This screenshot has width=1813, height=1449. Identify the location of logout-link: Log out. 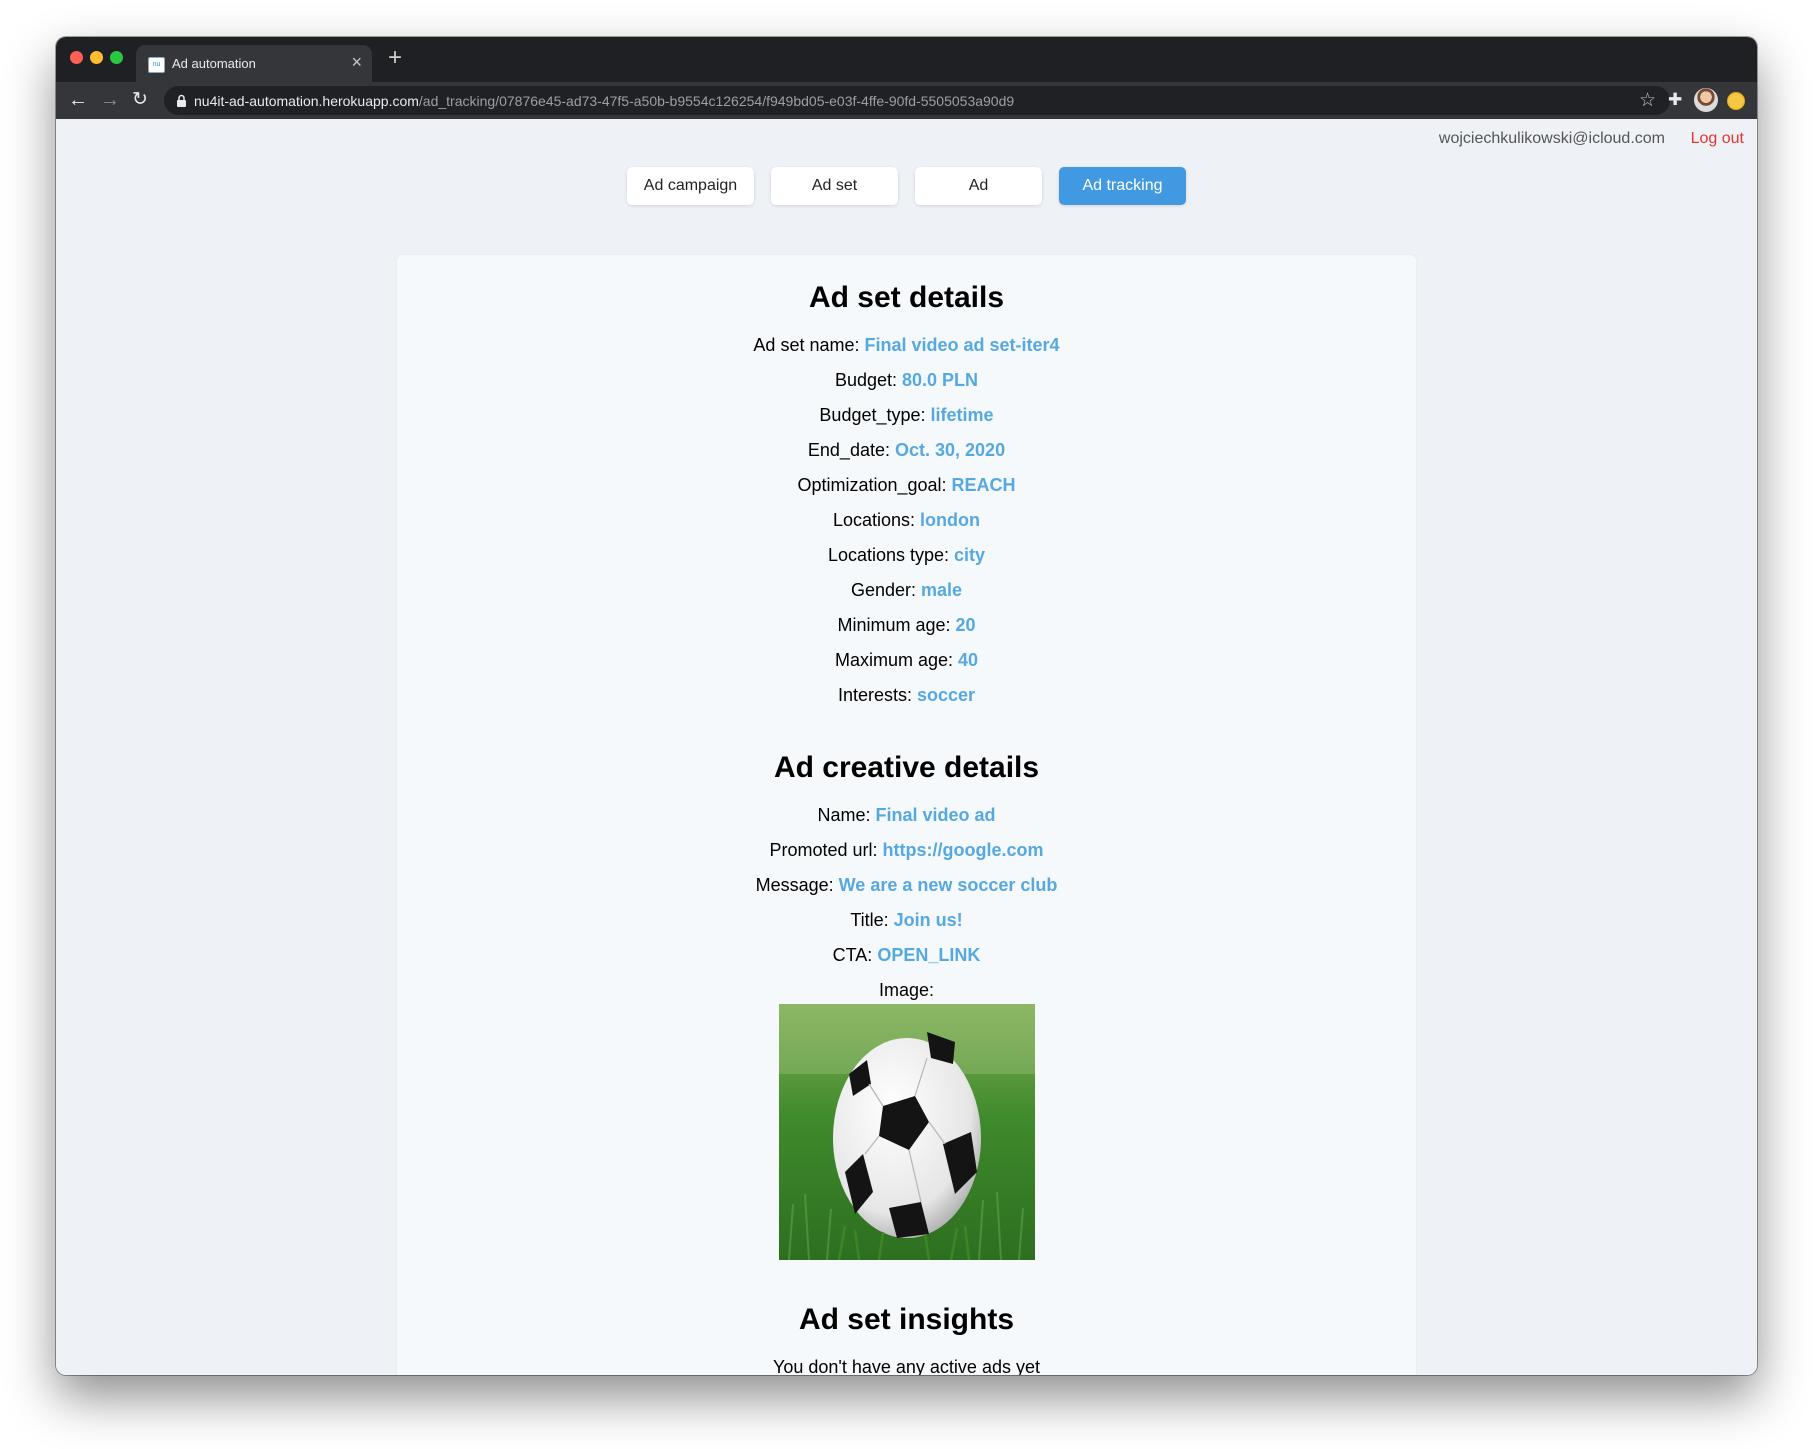
(1717, 139).